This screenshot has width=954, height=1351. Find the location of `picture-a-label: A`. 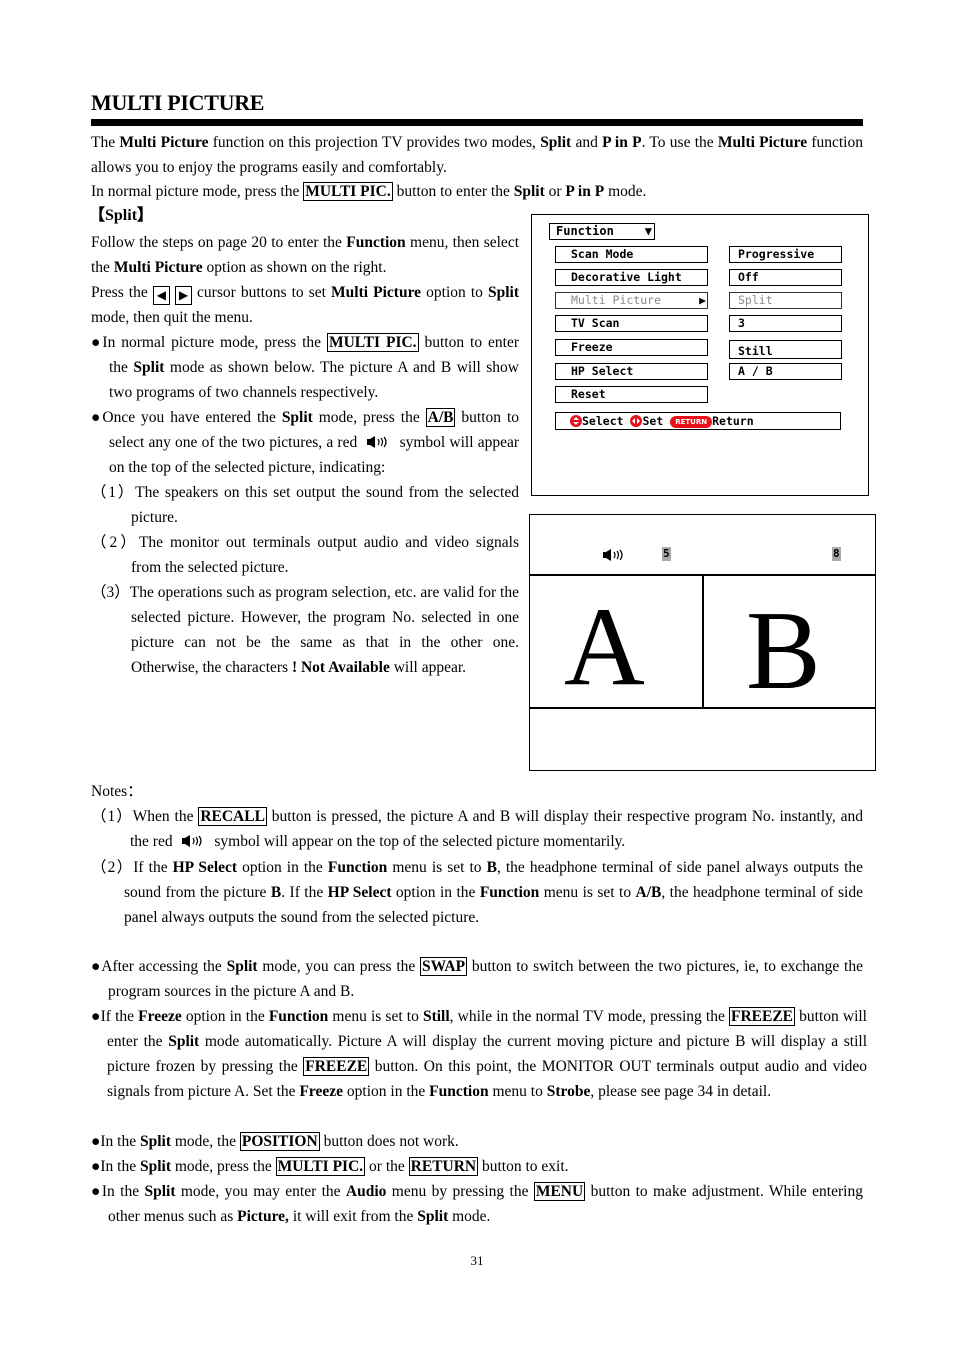

picture-a-label: A is located at coordinates (604, 647).